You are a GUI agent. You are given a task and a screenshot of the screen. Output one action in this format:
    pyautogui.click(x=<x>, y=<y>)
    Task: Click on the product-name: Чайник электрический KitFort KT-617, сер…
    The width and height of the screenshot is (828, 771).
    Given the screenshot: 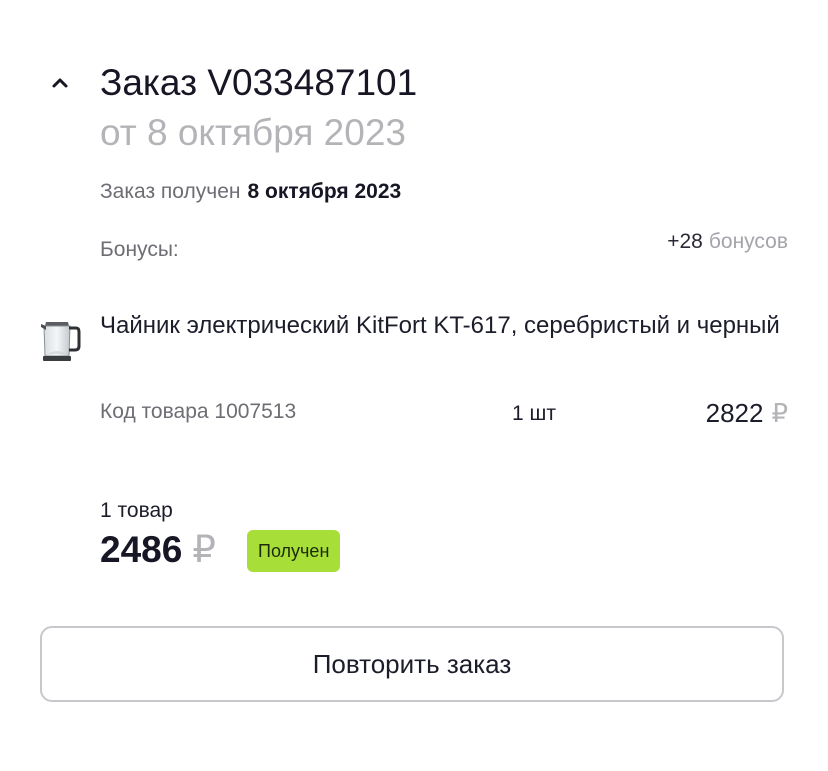 What is the action you would take?
    pyautogui.click(x=450, y=325)
    